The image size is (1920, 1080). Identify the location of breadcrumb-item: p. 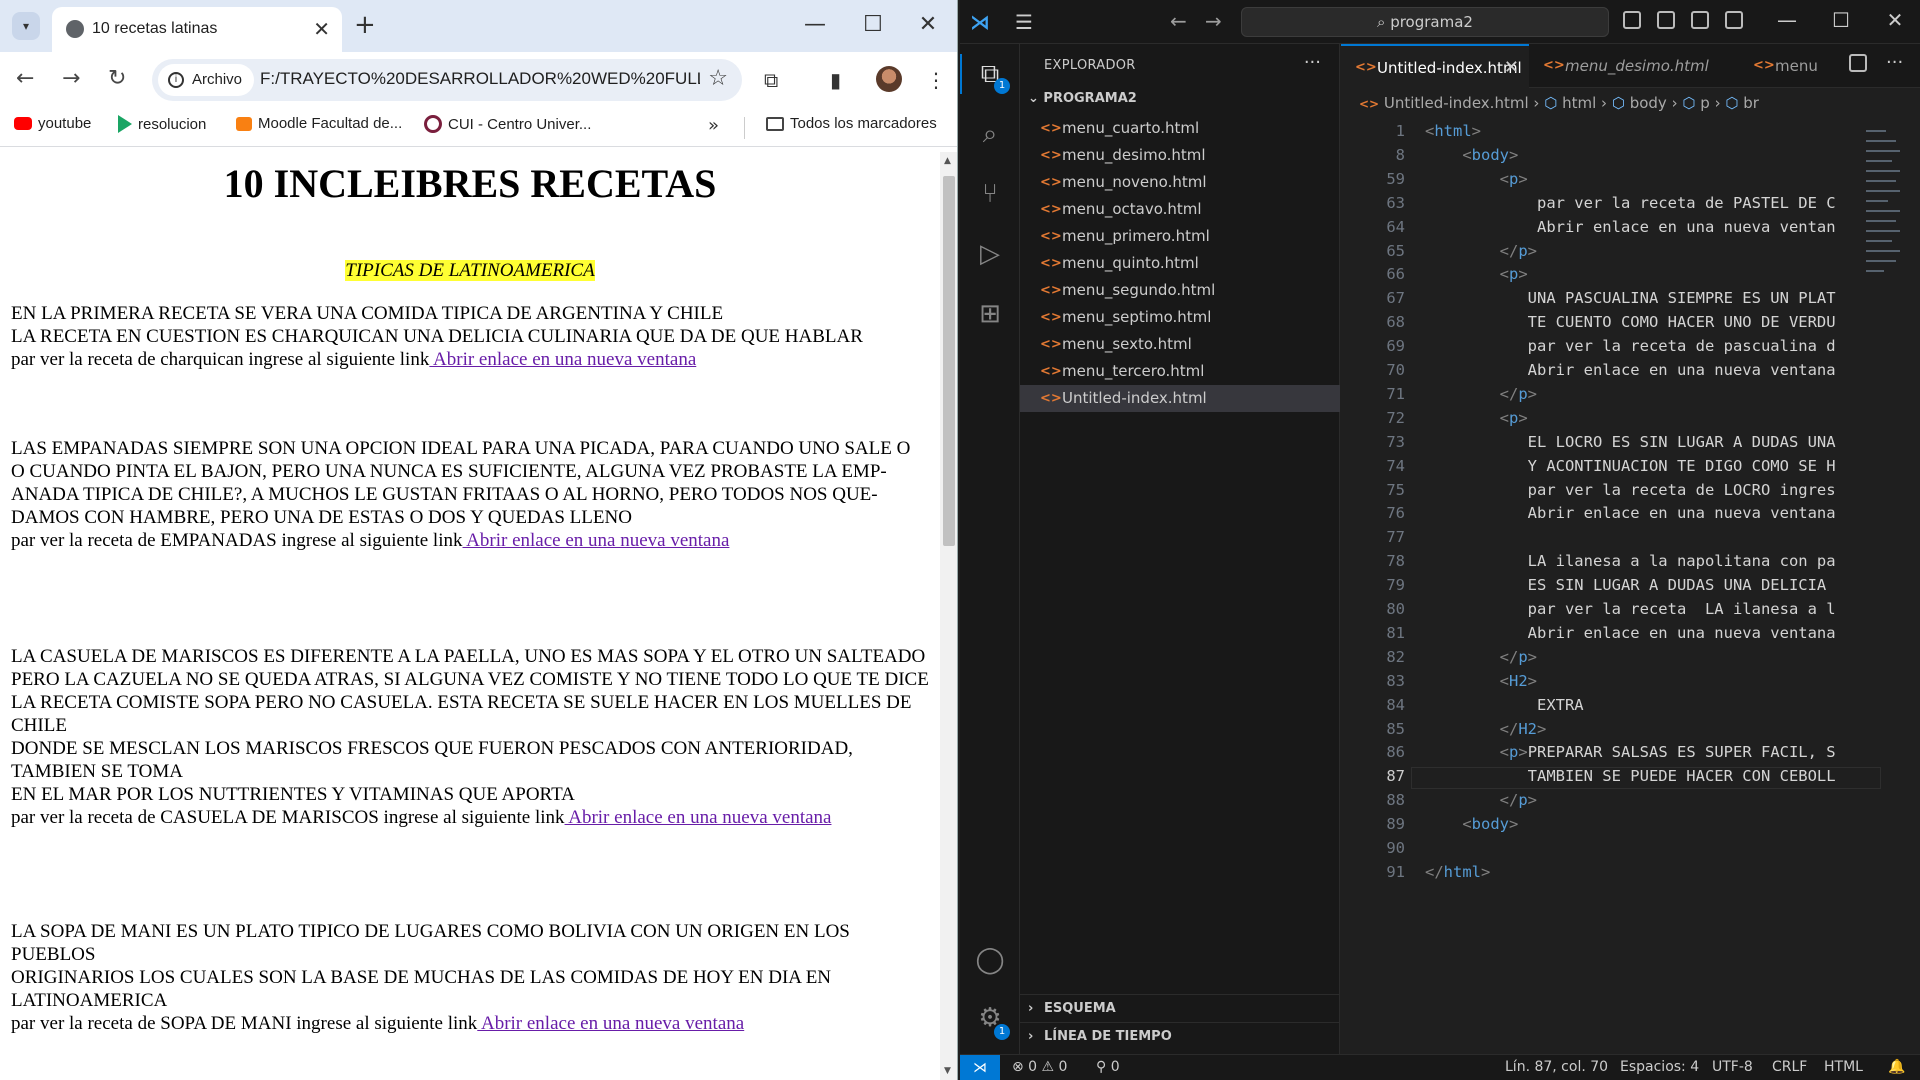
(1705, 103).